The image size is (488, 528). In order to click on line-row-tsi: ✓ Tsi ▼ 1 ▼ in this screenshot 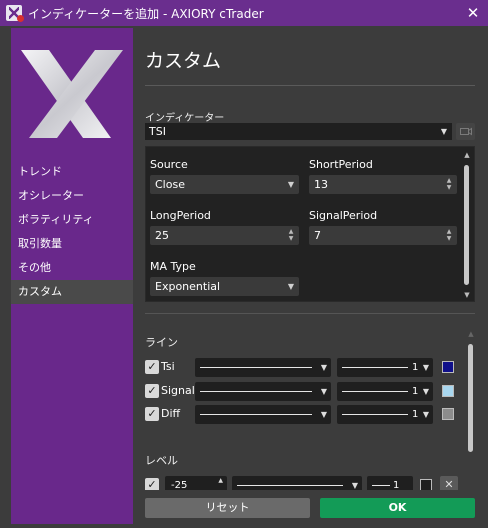, I will do `click(305, 367)`.